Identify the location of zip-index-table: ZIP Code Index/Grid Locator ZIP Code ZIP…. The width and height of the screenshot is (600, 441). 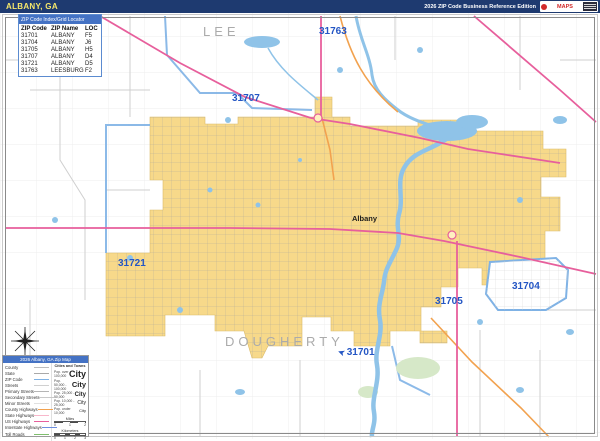
(60, 45).